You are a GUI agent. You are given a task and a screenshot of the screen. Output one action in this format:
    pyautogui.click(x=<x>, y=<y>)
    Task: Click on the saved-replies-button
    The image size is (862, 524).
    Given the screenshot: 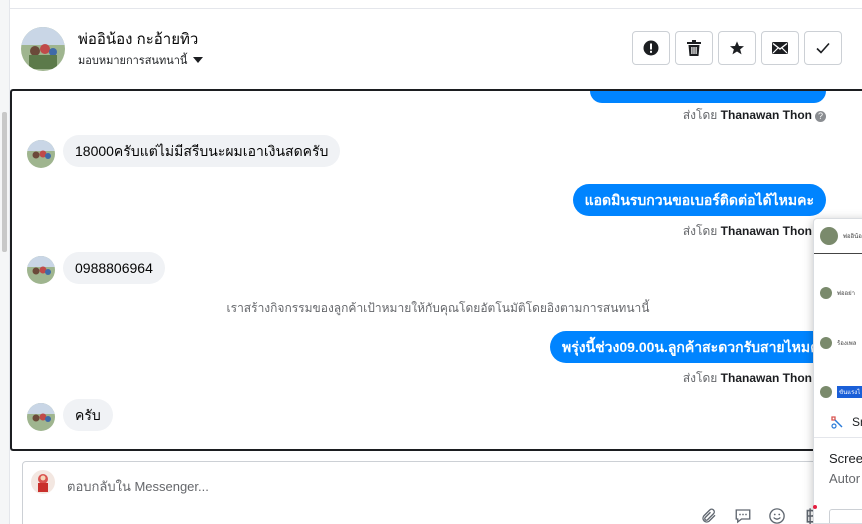 What is the action you would take?
    pyautogui.click(x=743, y=515)
    